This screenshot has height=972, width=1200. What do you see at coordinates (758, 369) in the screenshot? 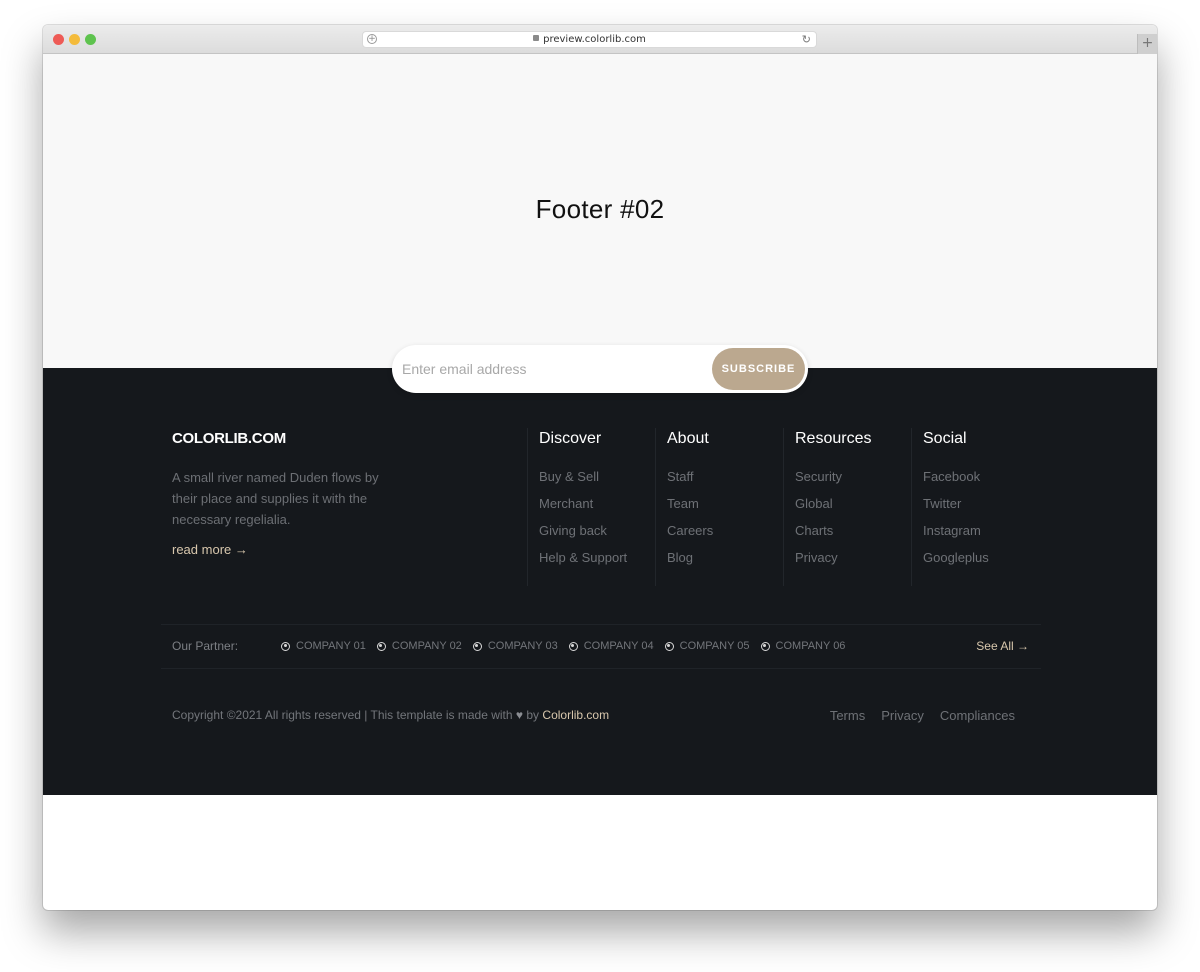
I see `subscribe-button: SUBSCRIBE` at bounding box center [758, 369].